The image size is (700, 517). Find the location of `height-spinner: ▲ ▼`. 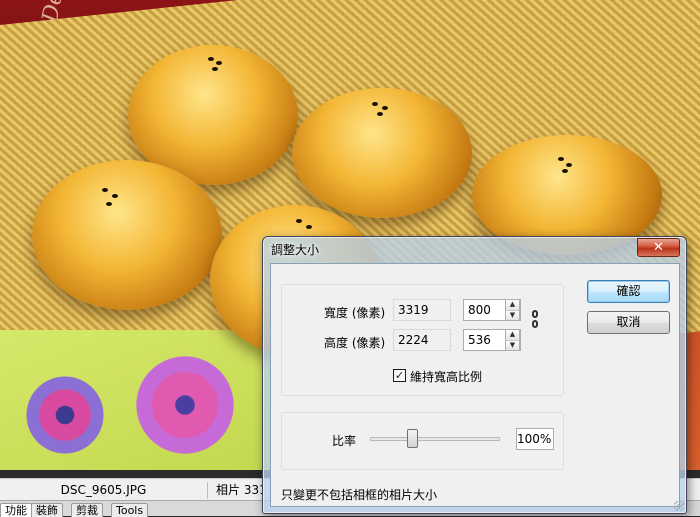

height-spinner: ▲ ▼ is located at coordinates (512, 340).